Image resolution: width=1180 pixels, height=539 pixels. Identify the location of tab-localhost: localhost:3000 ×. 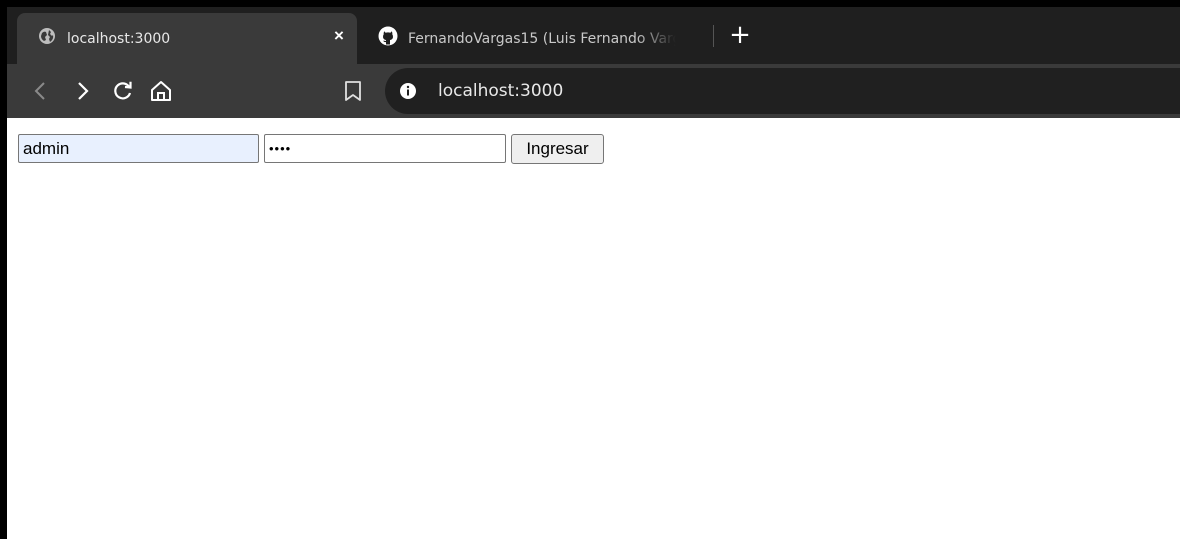
(187, 39).